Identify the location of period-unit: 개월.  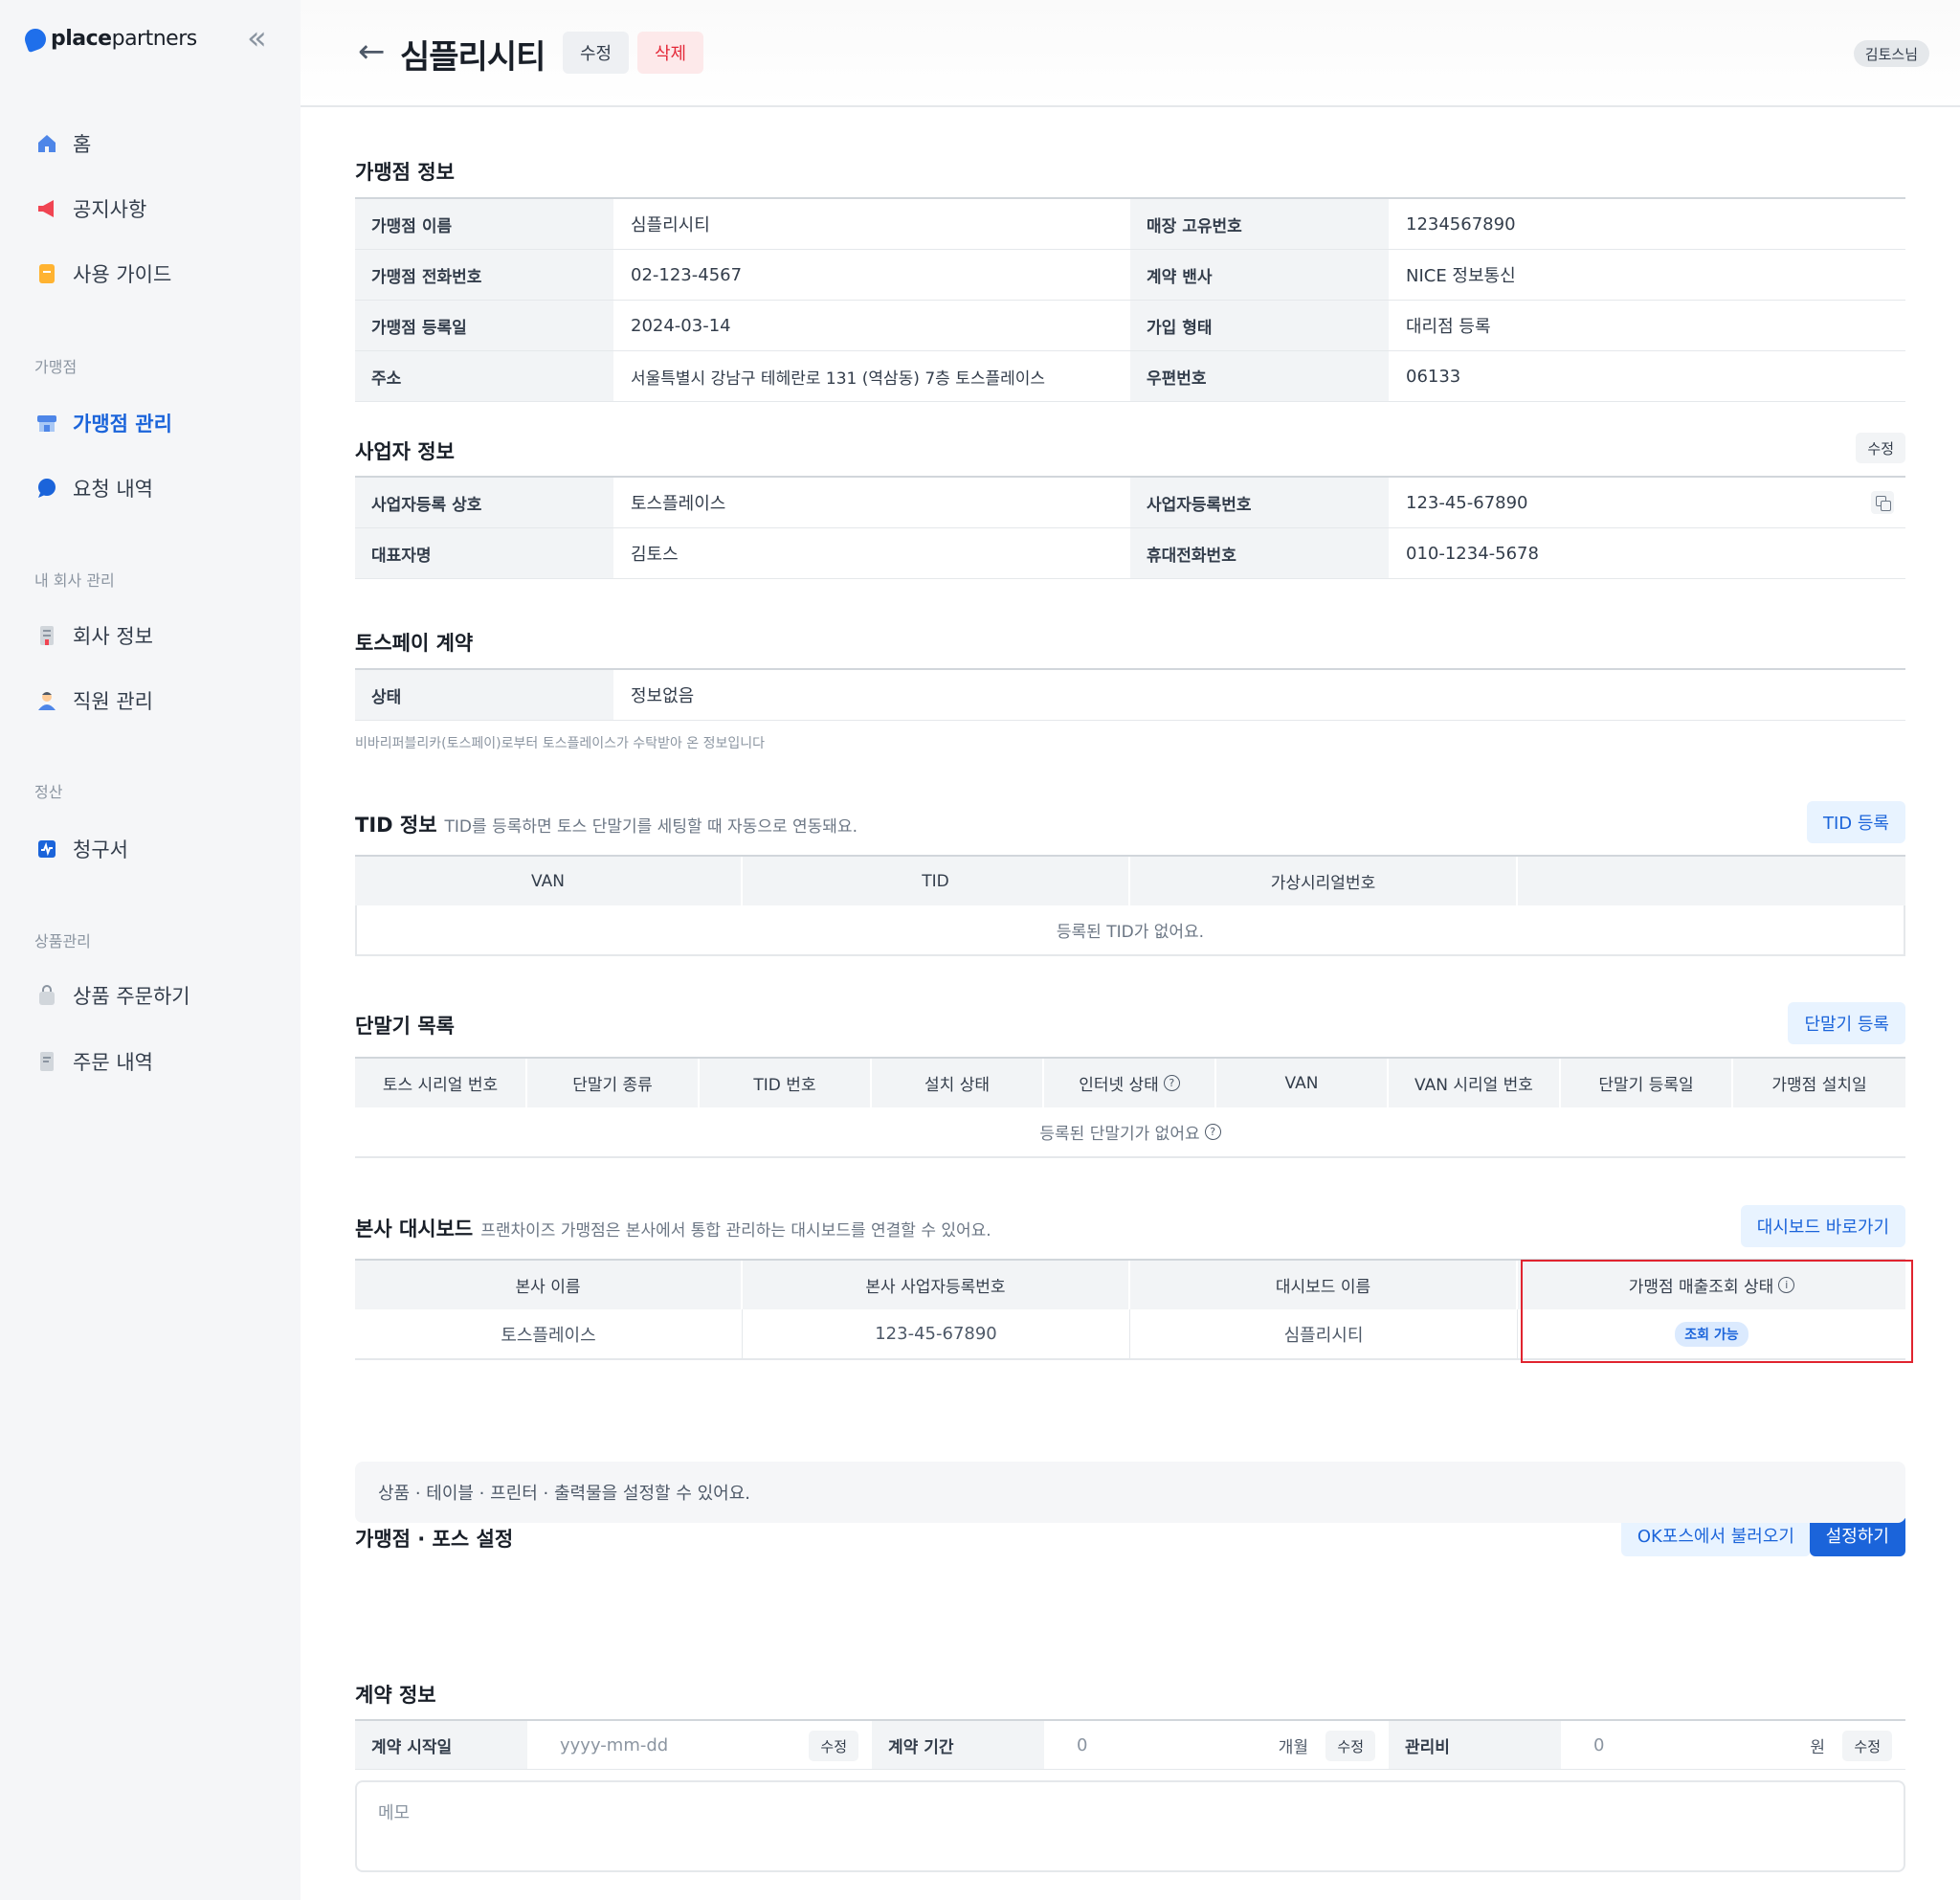
(1293, 1747).